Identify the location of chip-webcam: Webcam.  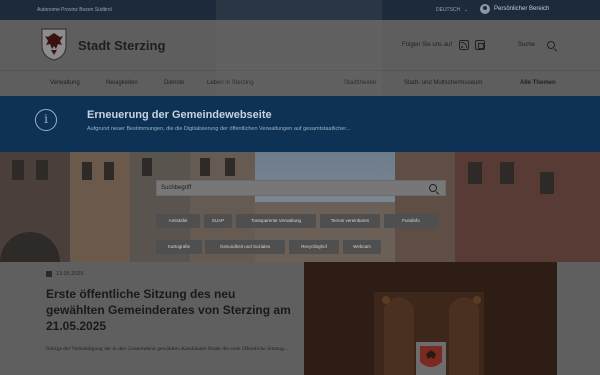
(362, 247).